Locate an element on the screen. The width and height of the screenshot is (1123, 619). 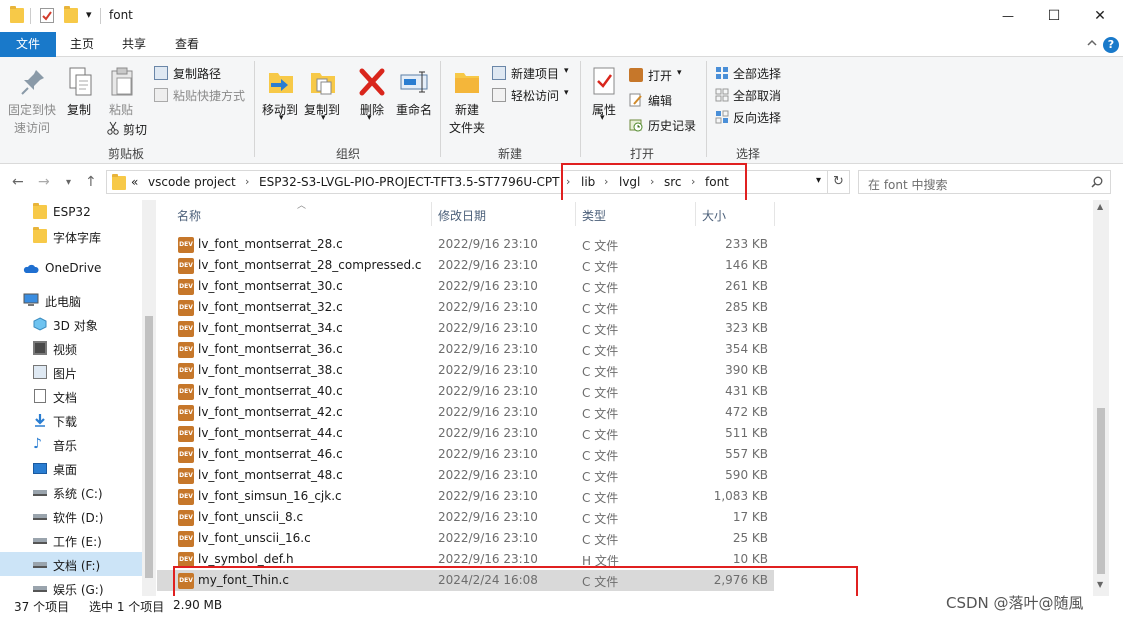
column-header-size: 大小 is located at coordinates (714, 215).